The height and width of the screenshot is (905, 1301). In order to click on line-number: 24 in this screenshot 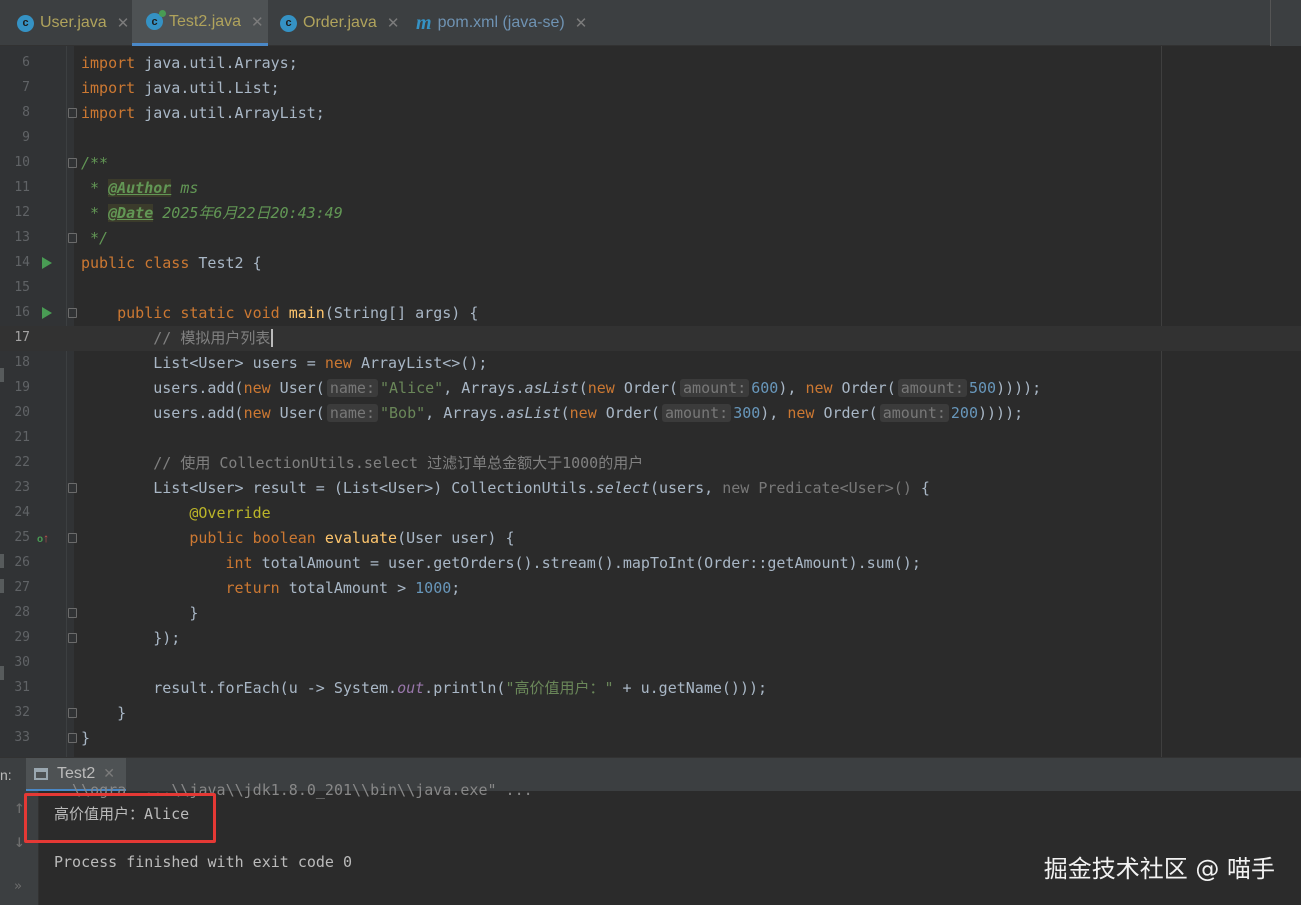, I will do `click(22, 512)`.